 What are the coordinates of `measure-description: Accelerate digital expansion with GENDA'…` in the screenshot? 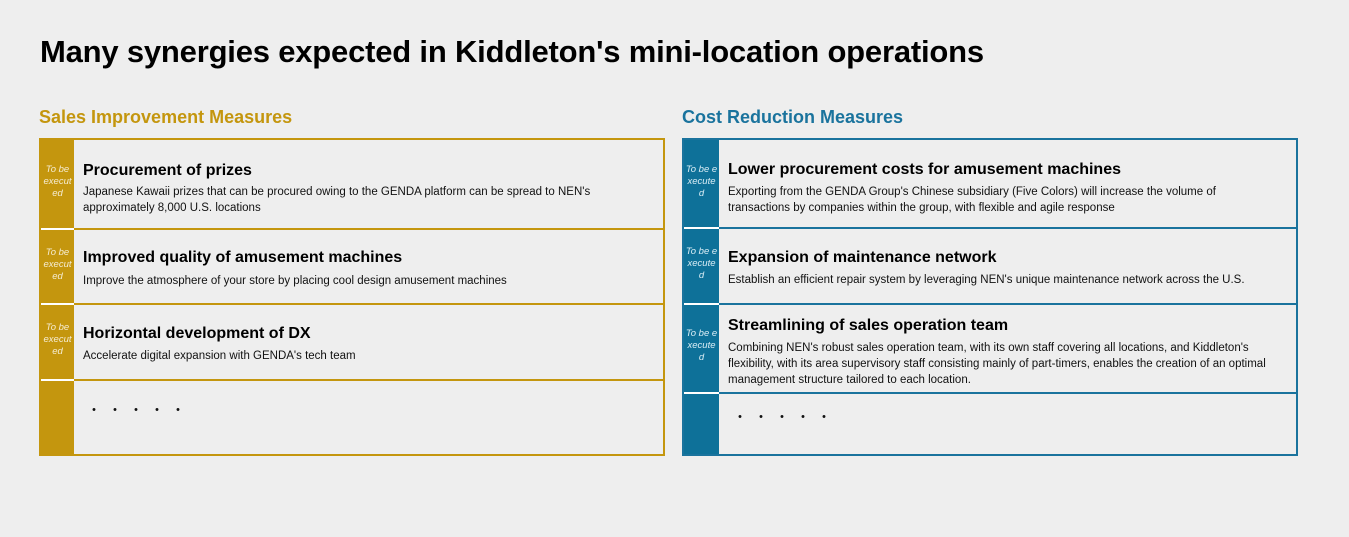 It's located at (219, 356).